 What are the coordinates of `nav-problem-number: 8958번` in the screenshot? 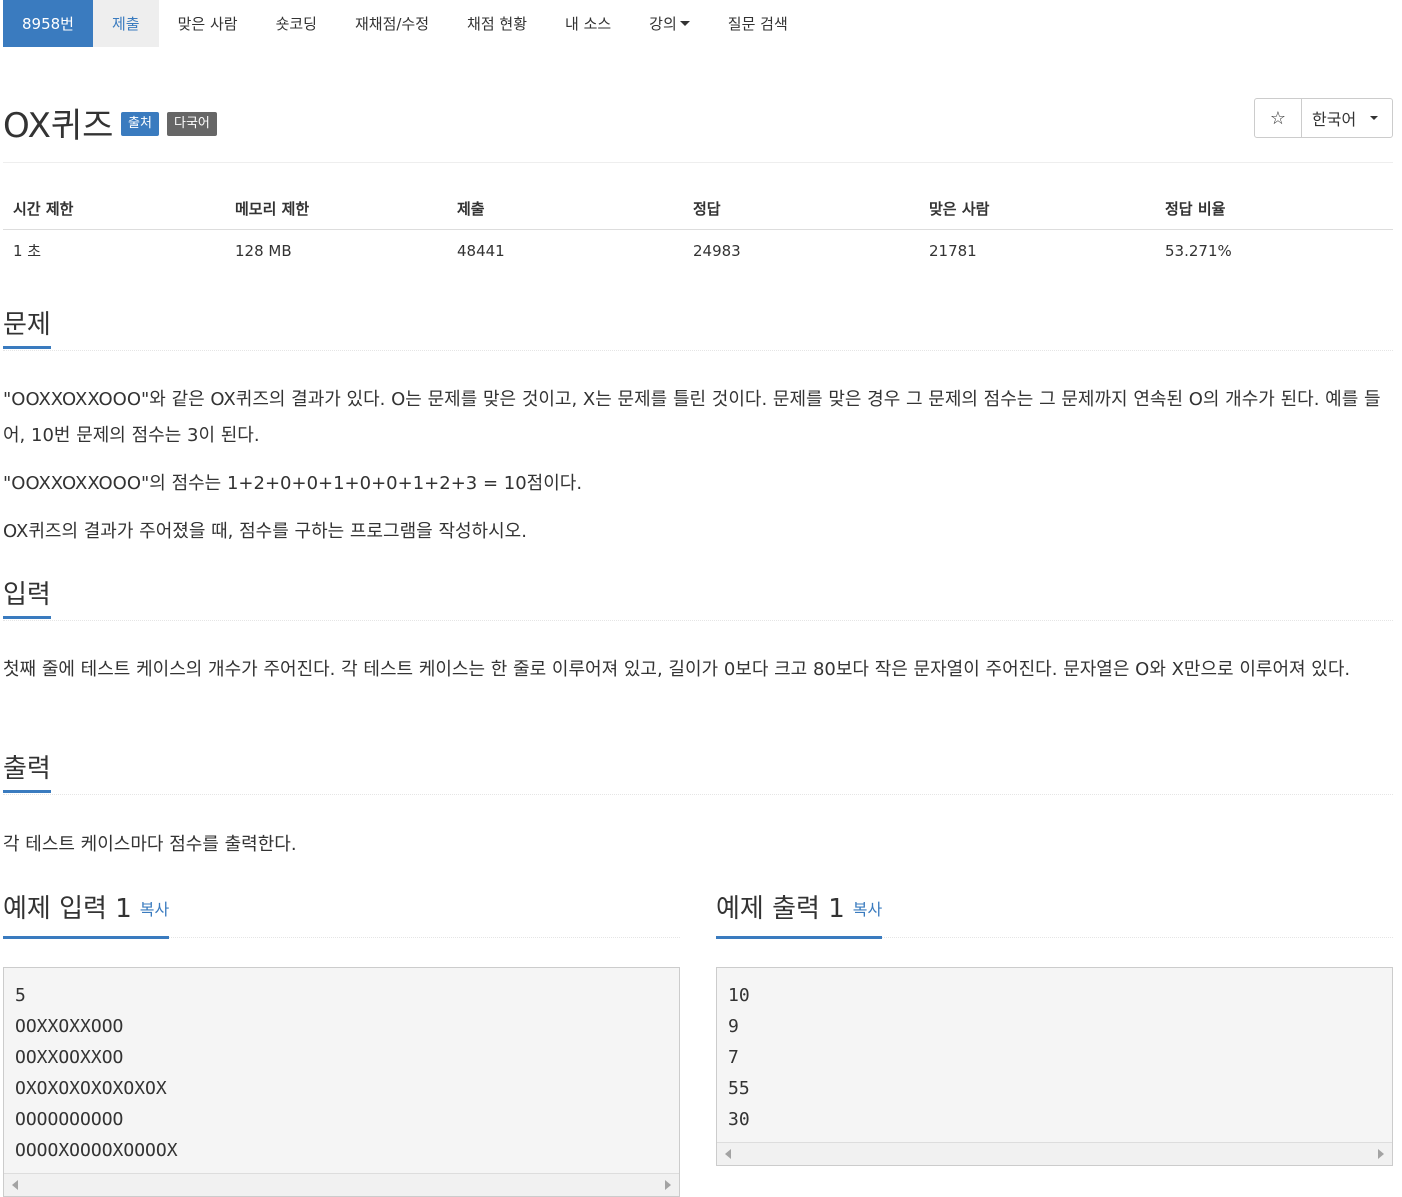 It's located at (48, 23).